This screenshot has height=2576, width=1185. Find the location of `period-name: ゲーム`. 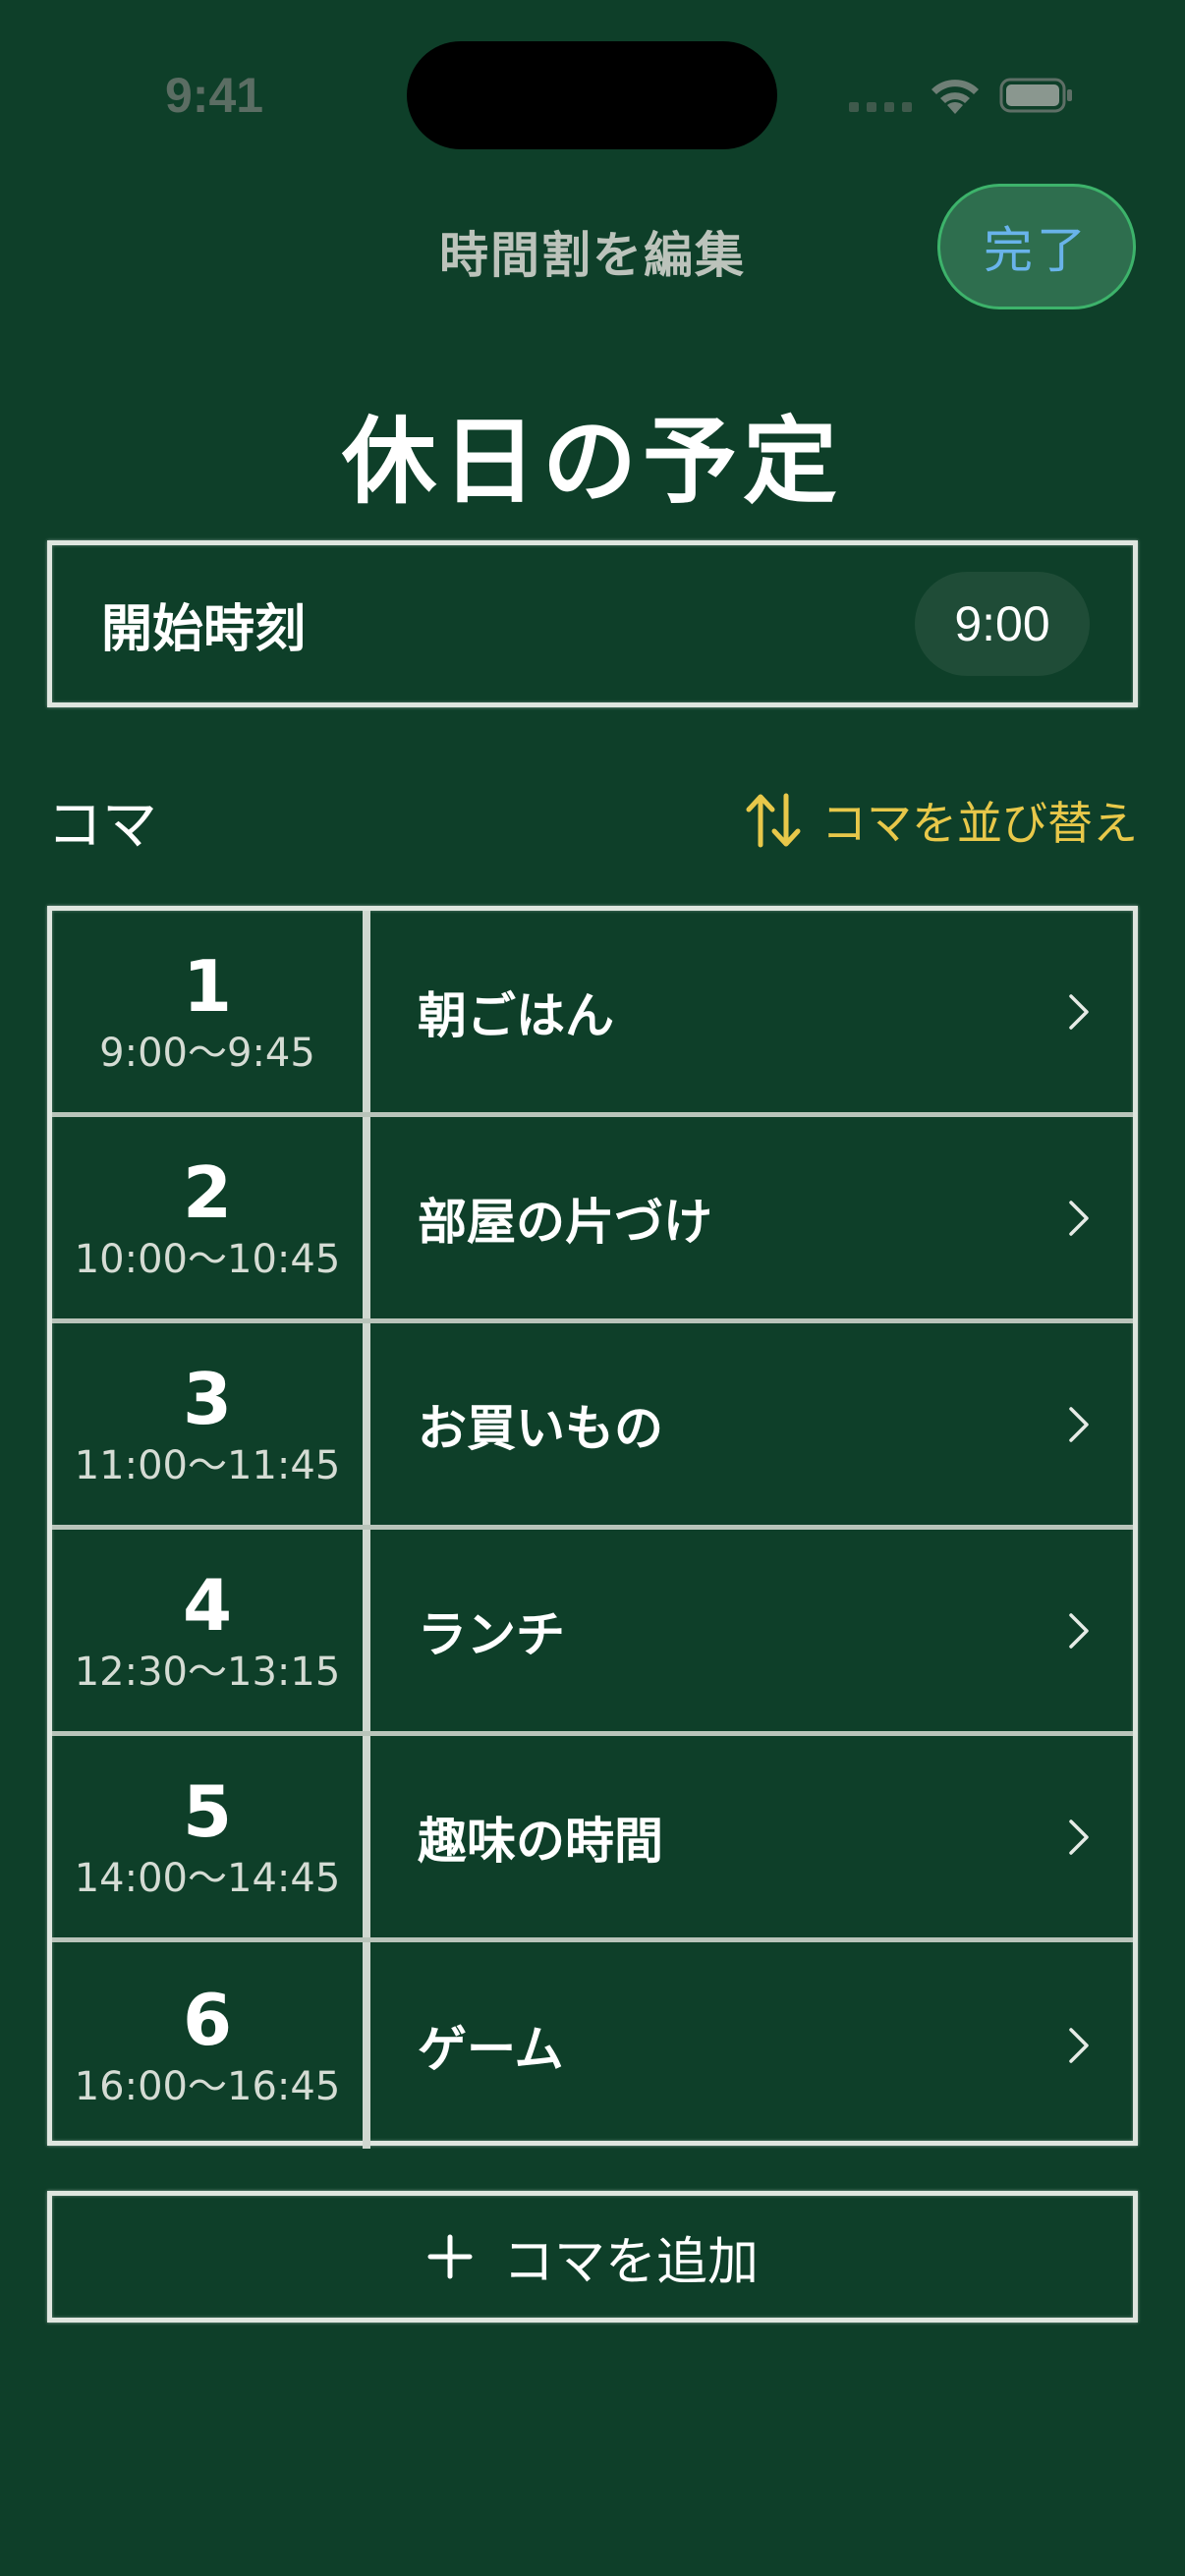

period-name: ゲーム is located at coordinates (491, 2049).